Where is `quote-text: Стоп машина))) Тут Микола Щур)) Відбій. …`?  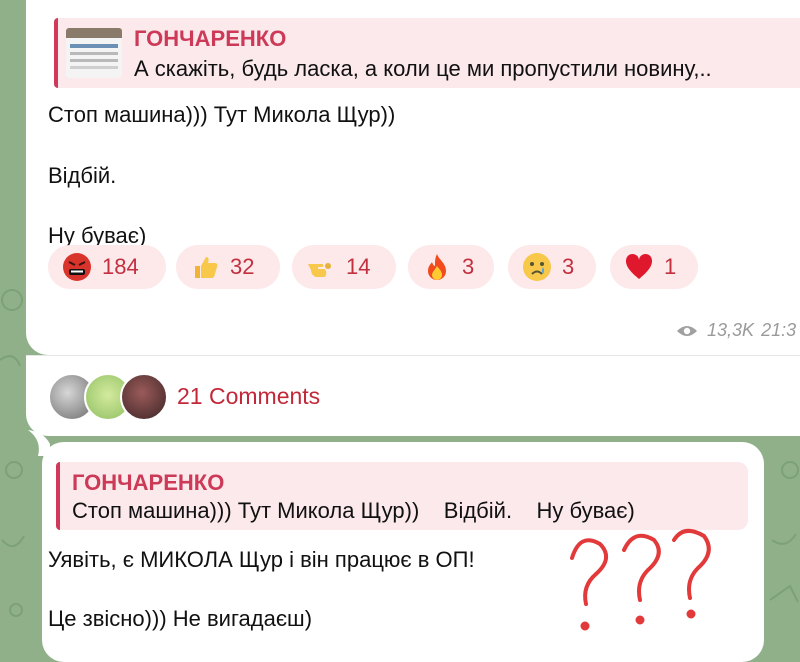
quote-text: Стоп машина))) Тут Микола Щур)) Відбій. … is located at coordinates (353, 510).